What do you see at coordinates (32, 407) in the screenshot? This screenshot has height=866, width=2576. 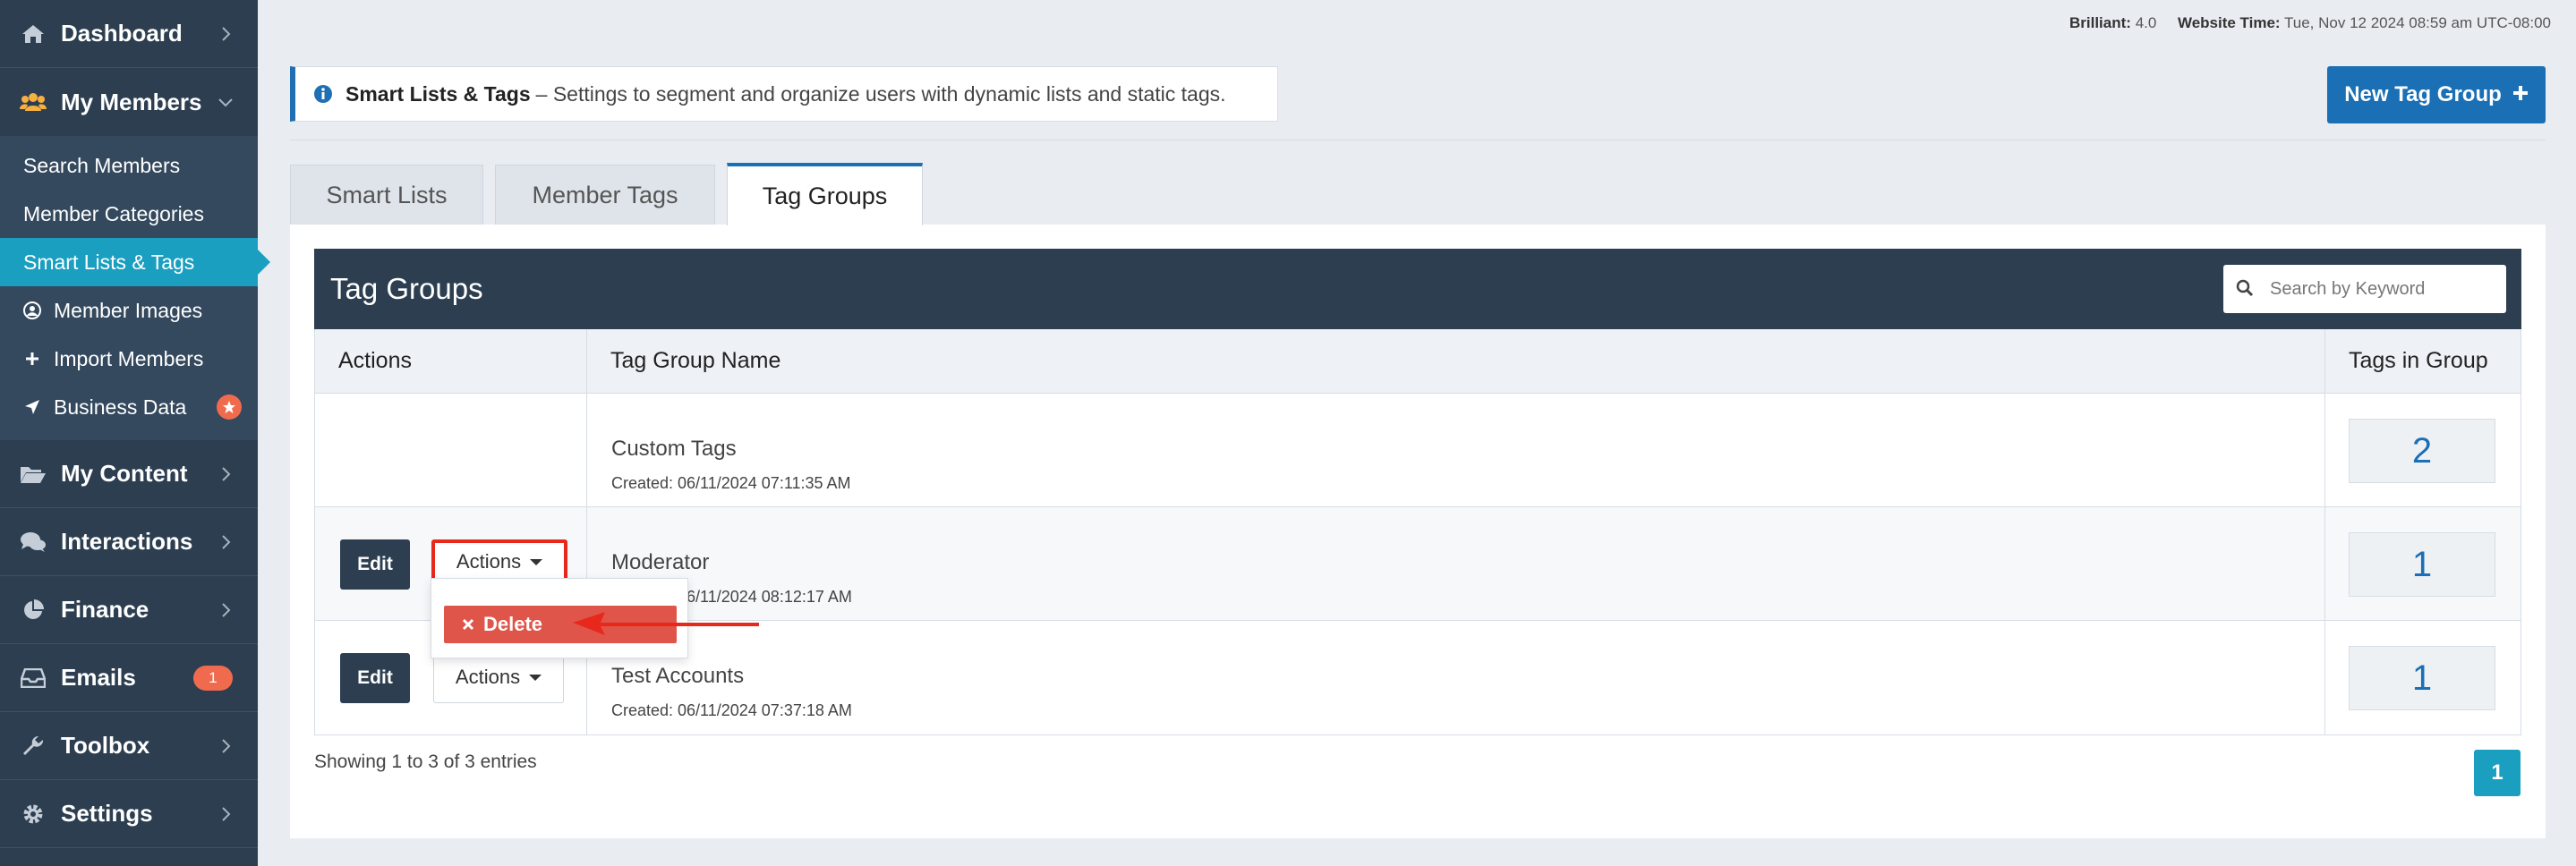 I see `location-arrow-icon` at bounding box center [32, 407].